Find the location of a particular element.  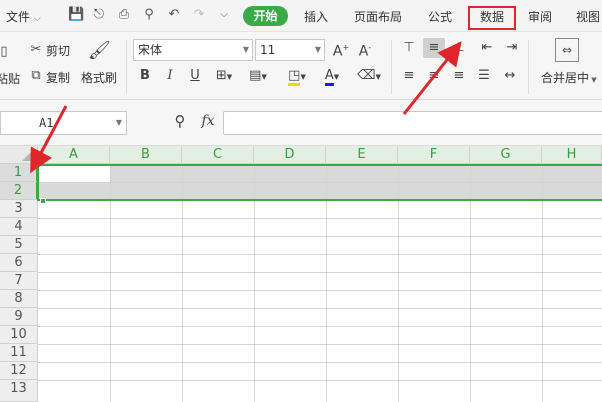

font-size-select: 11 ▼ is located at coordinates (290, 50).